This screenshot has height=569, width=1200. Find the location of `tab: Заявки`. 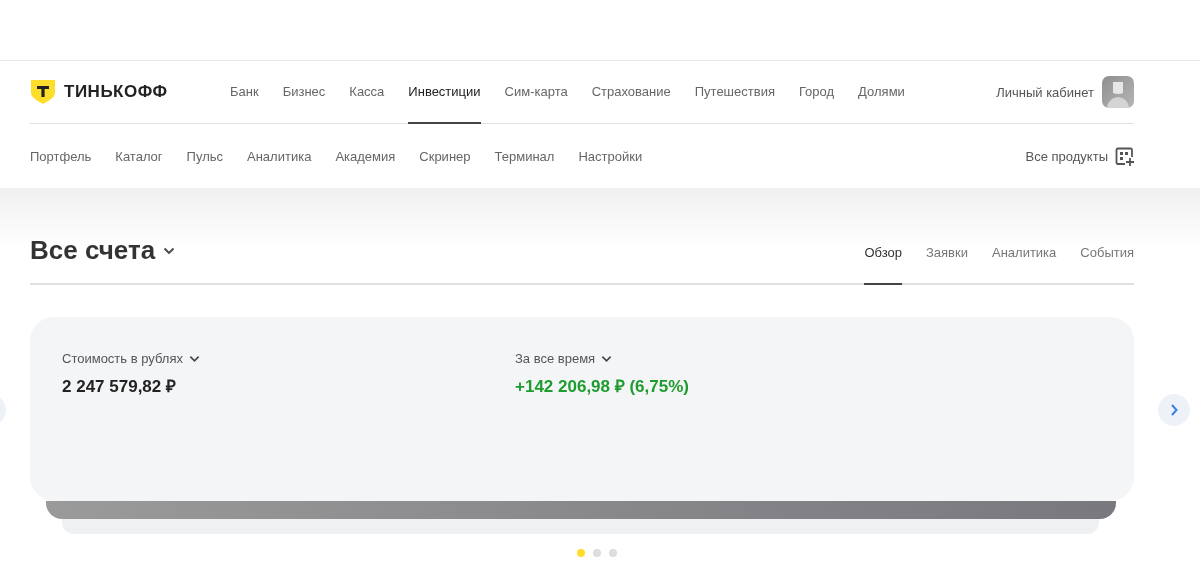

tab: Заявки is located at coordinates (947, 259).